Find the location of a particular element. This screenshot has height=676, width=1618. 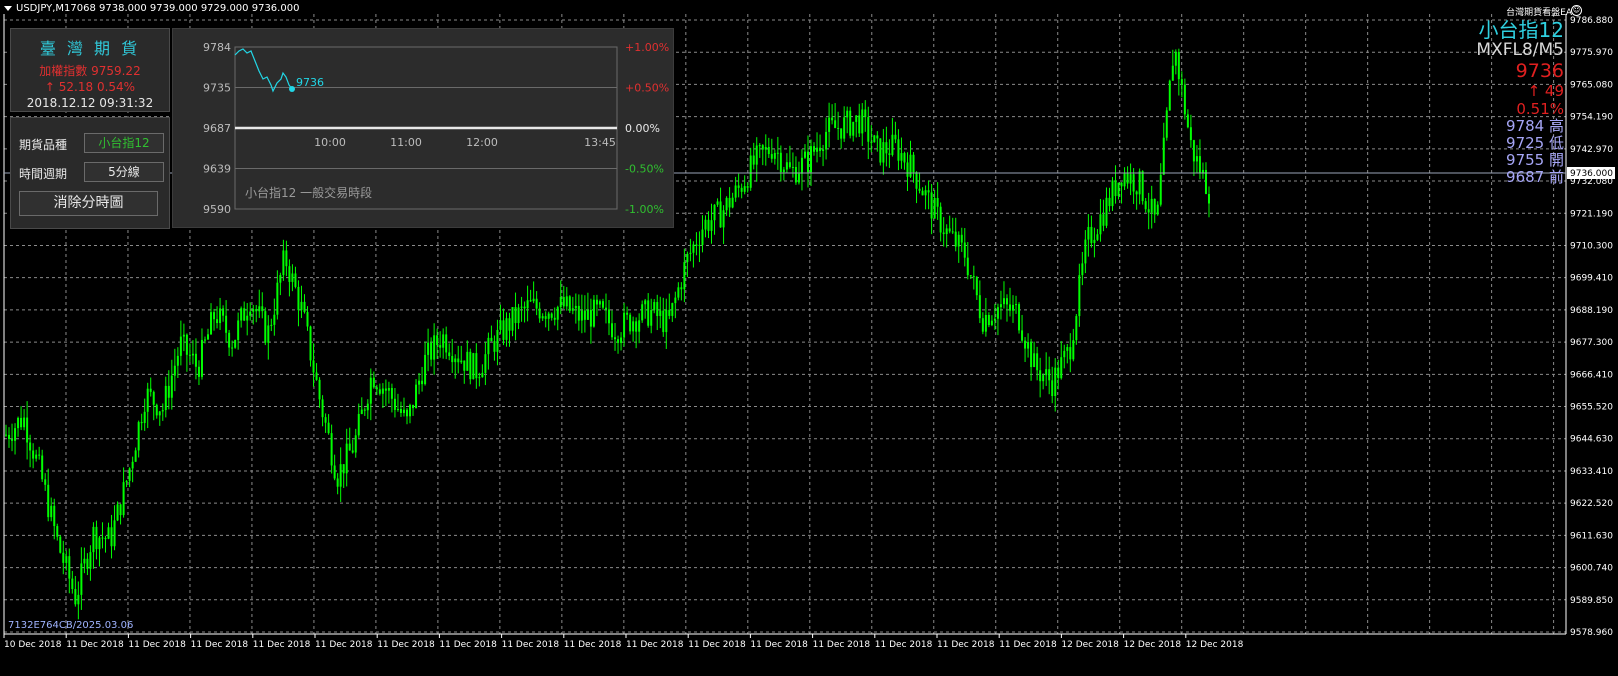

mini-price-line is located at coordinates (263, 70).